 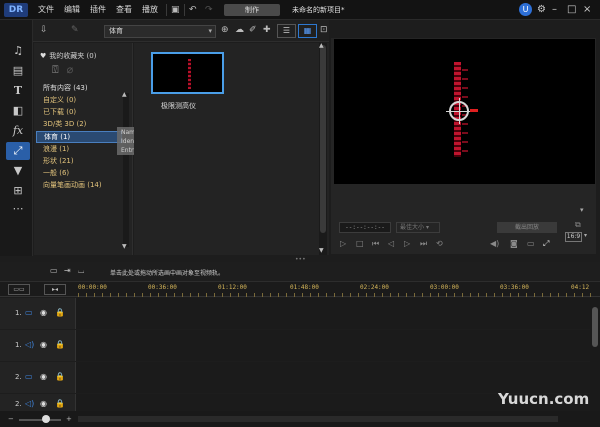 I want to click on favorites-tag: ♥ 我的收藏夹 (0), so click(x=68, y=56).